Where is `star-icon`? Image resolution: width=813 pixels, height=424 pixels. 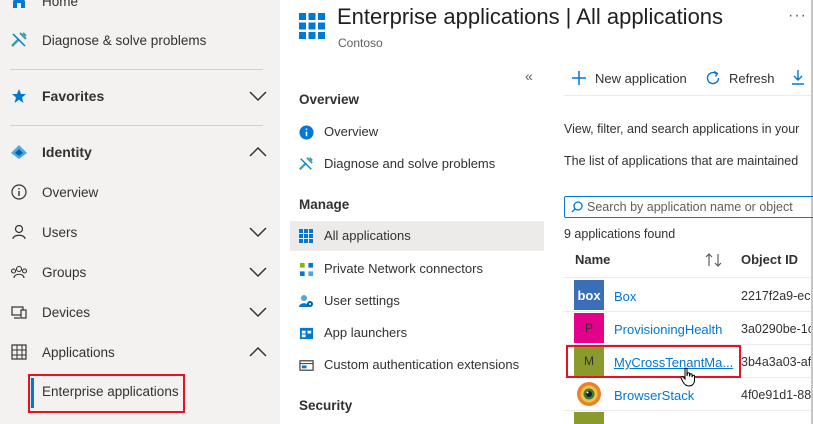 star-icon is located at coordinates (19, 96).